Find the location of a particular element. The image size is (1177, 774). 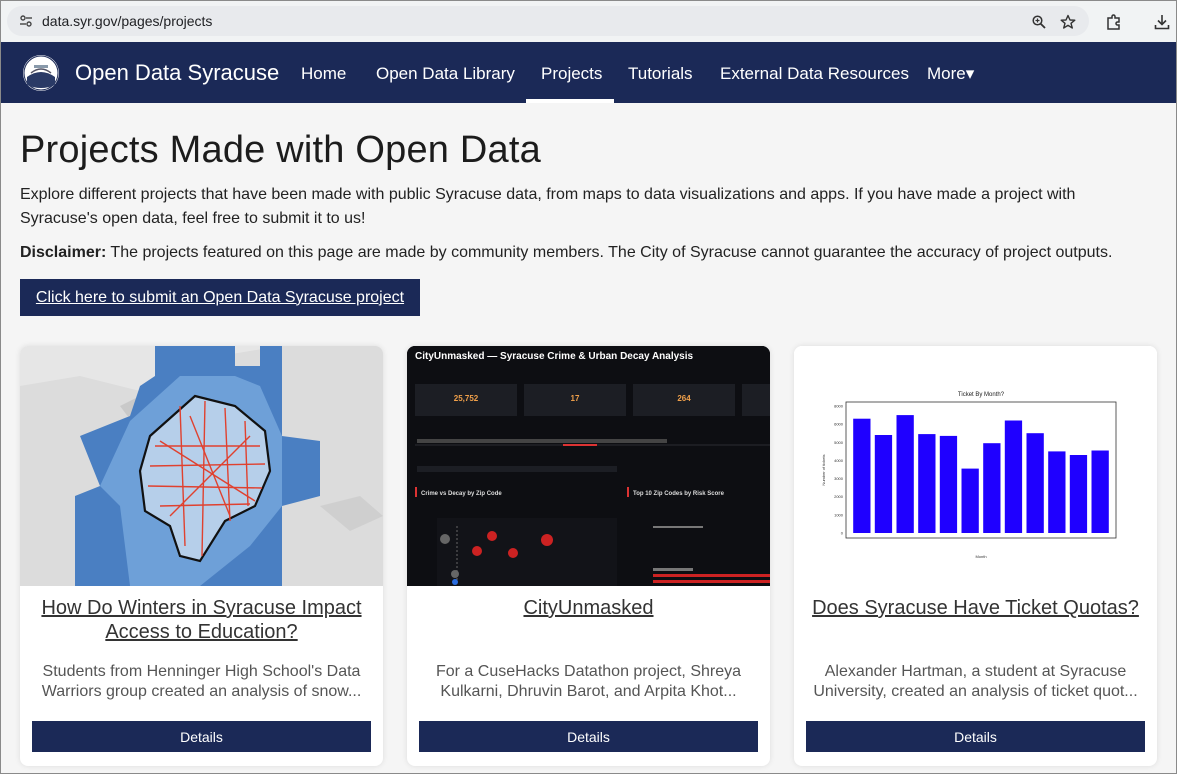

address-bar: data.syr.gov/pages/projects is located at coordinates (548, 21).